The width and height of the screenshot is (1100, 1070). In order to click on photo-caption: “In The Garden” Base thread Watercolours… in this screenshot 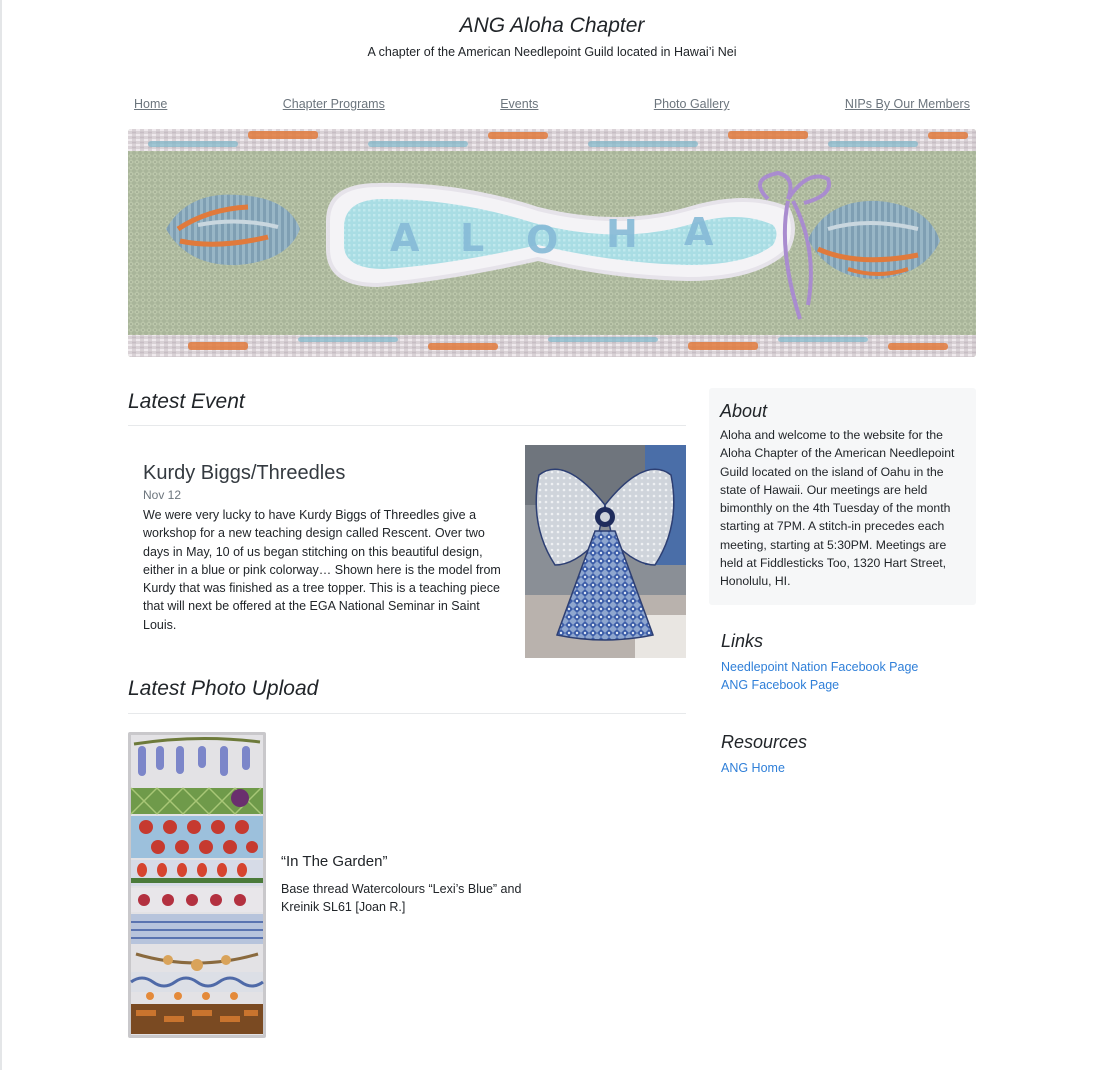, I will do `click(411, 884)`.